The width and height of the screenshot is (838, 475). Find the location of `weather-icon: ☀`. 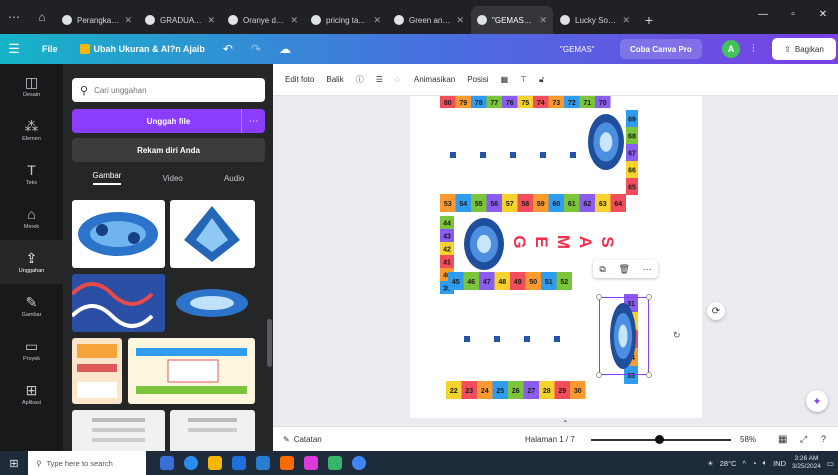

weather-icon: ☀ is located at coordinates (710, 463).